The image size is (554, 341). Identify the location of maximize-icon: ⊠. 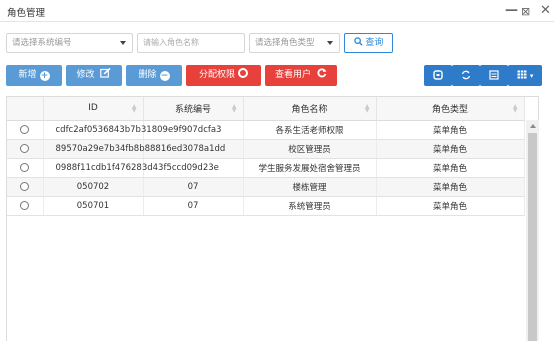
(525, 12).